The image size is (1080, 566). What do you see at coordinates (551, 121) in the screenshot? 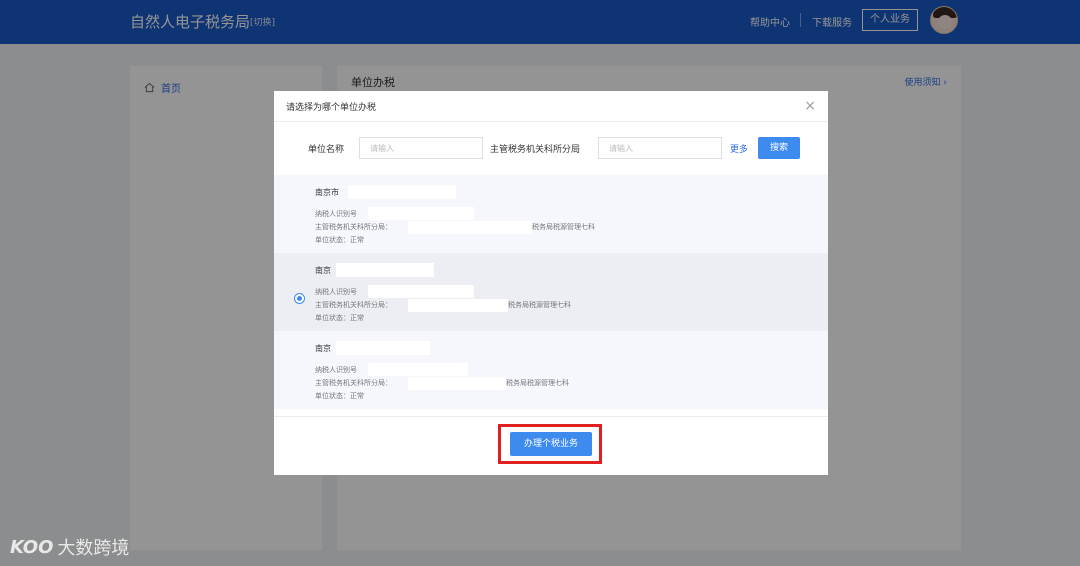
I see `dialog-divider` at bounding box center [551, 121].